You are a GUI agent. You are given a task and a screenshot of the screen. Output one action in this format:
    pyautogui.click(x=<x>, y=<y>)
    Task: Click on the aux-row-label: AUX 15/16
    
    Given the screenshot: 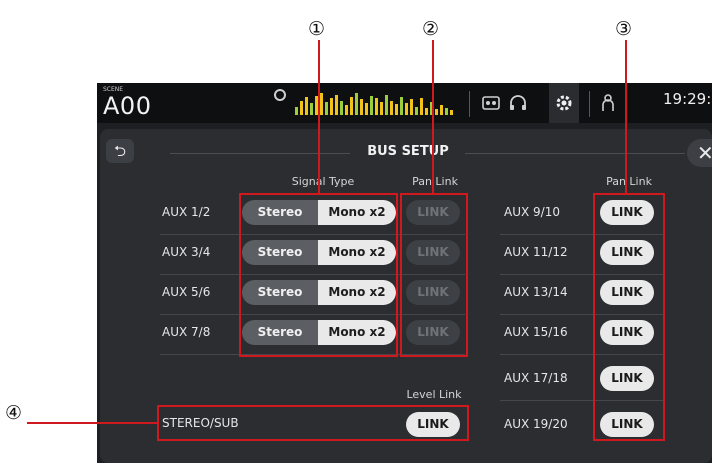 What is the action you would take?
    pyautogui.click(x=536, y=332)
    